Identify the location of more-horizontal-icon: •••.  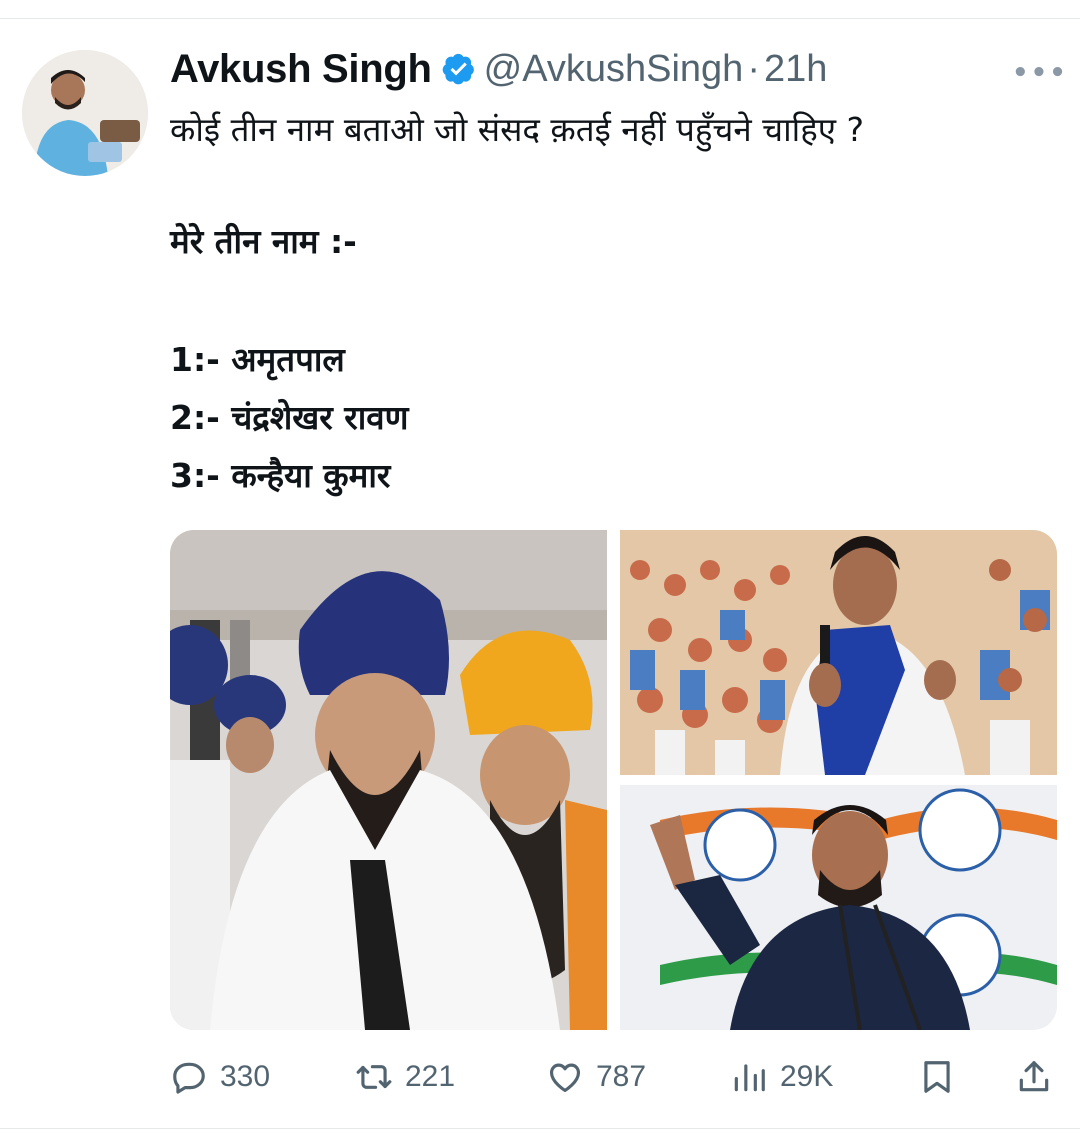
(1040, 73).